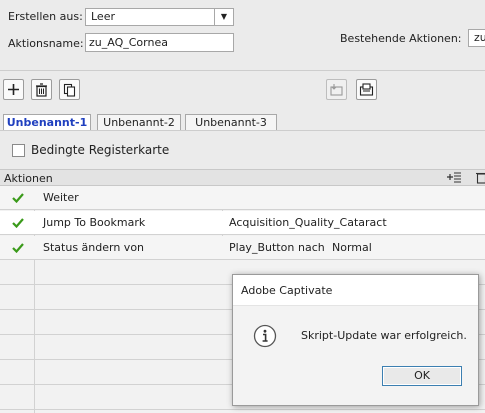 This screenshot has width=485, height=413. I want to click on export-button, so click(366, 89).